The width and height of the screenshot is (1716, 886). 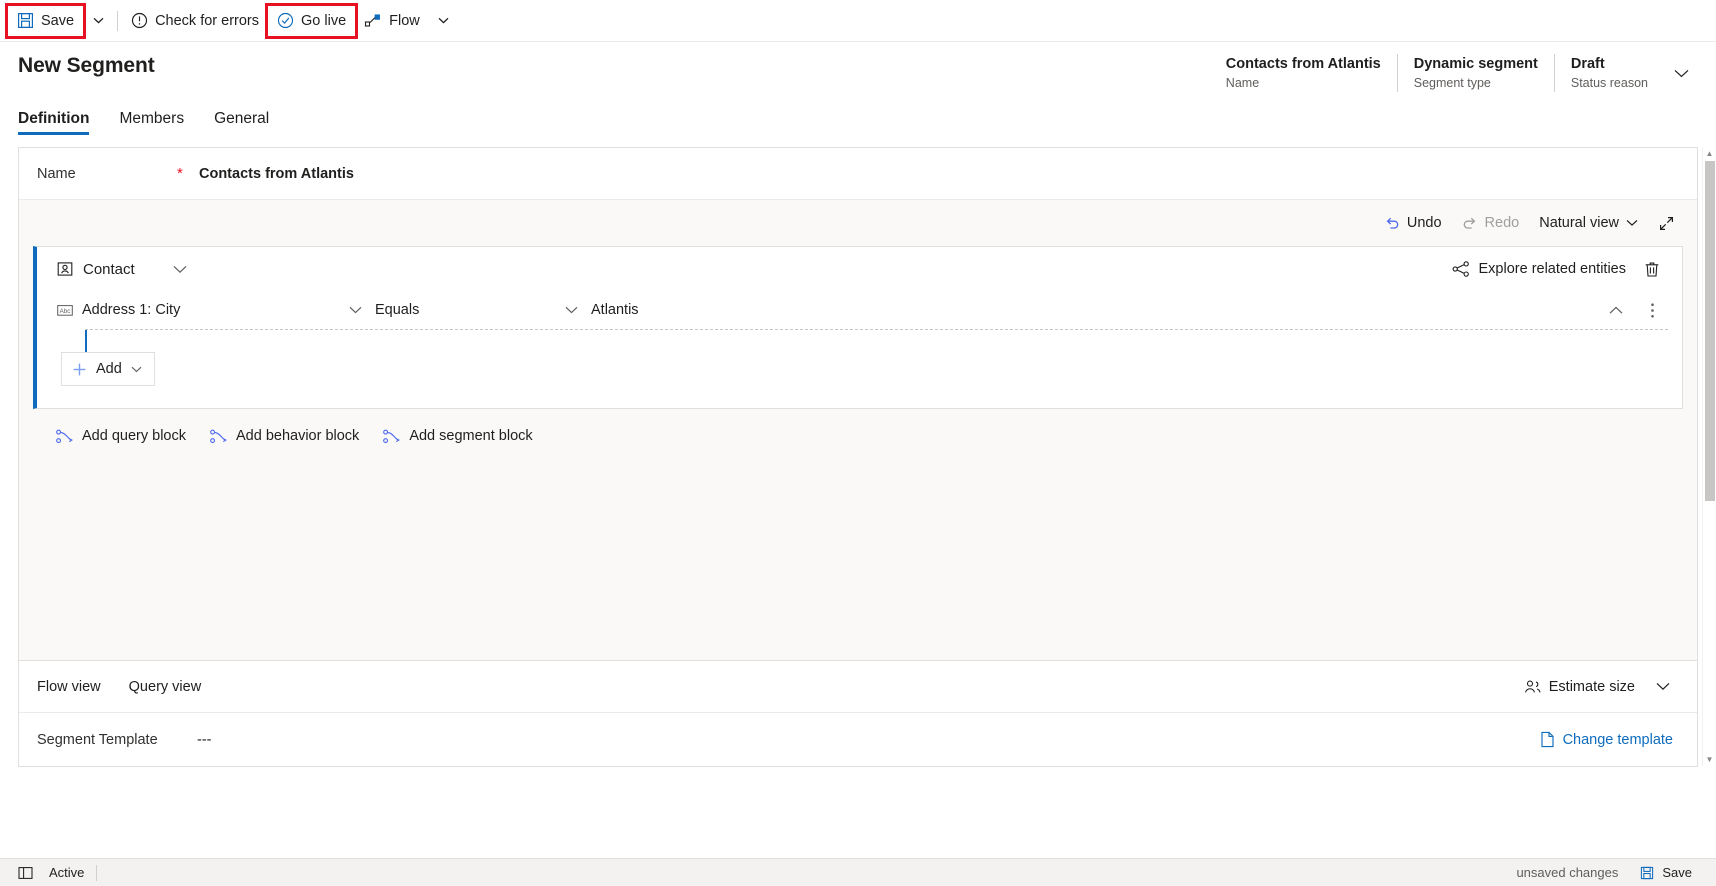 What do you see at coordinates (1452, 82) in the screenshot?
I see `header-meta-segment-type-label: Segment type` at bounding box center [1452, 82].